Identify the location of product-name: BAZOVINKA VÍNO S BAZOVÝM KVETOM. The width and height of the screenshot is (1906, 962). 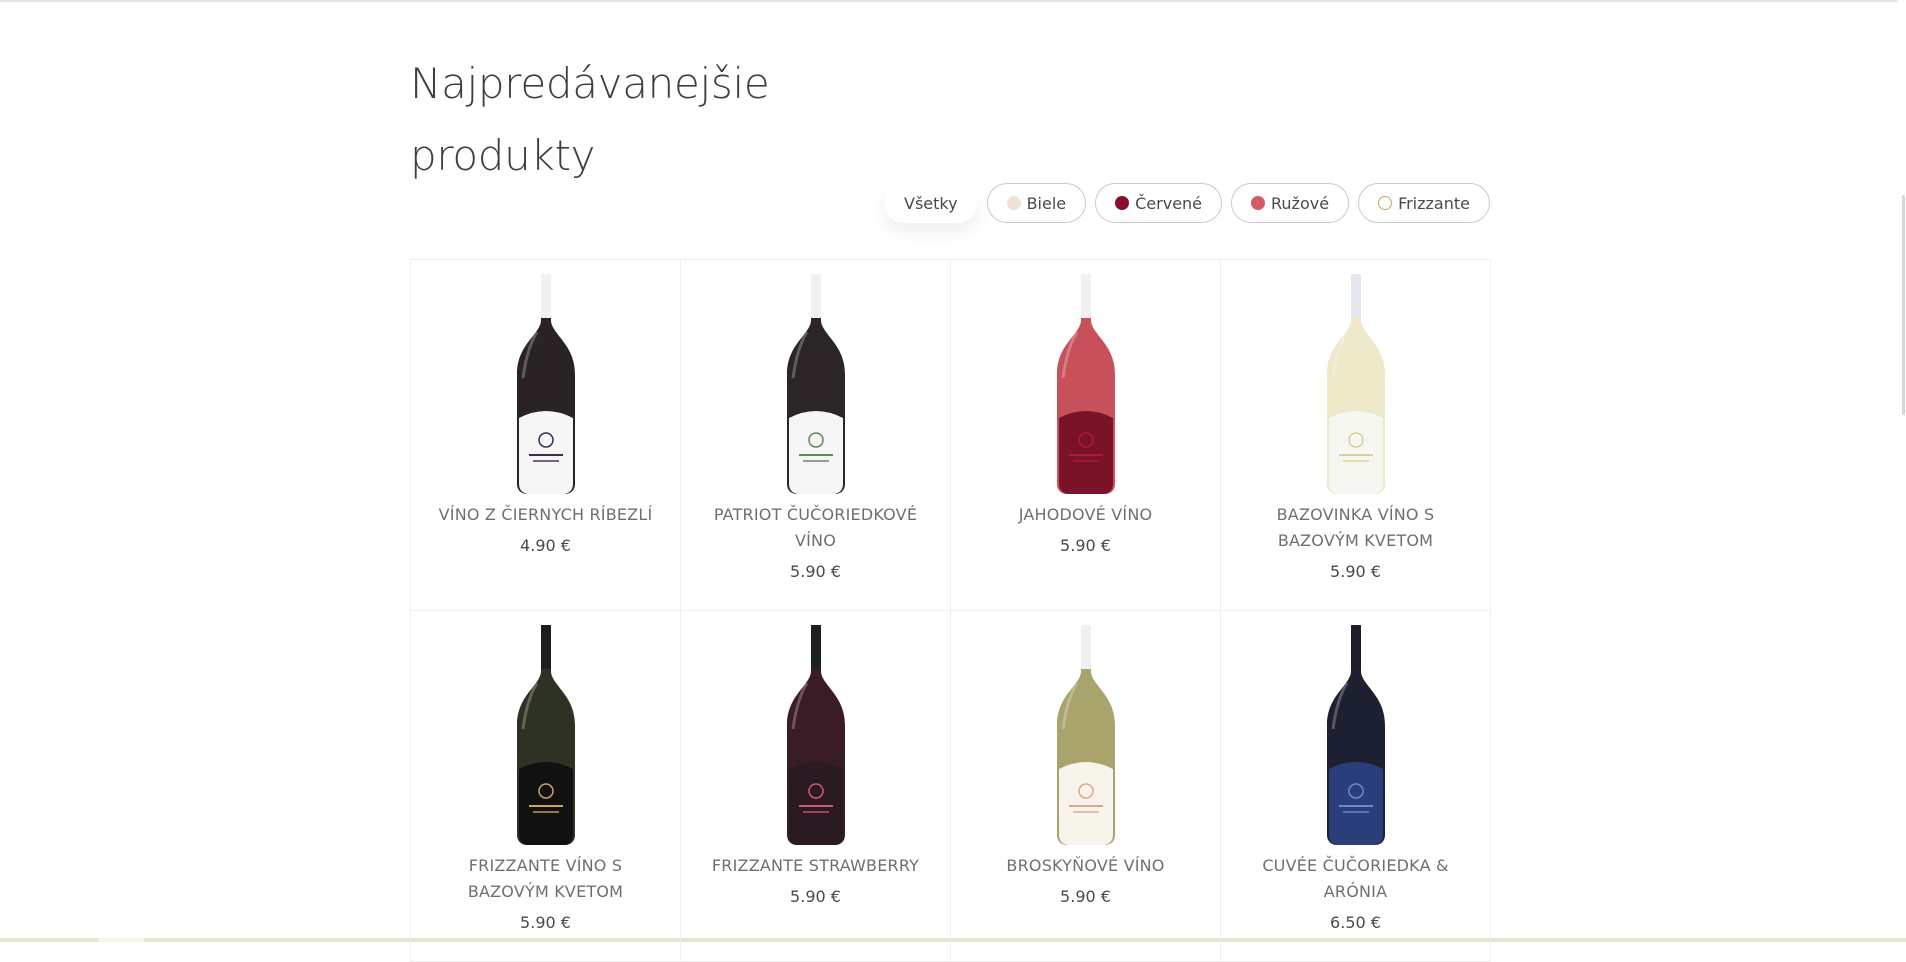
(1356, 528).